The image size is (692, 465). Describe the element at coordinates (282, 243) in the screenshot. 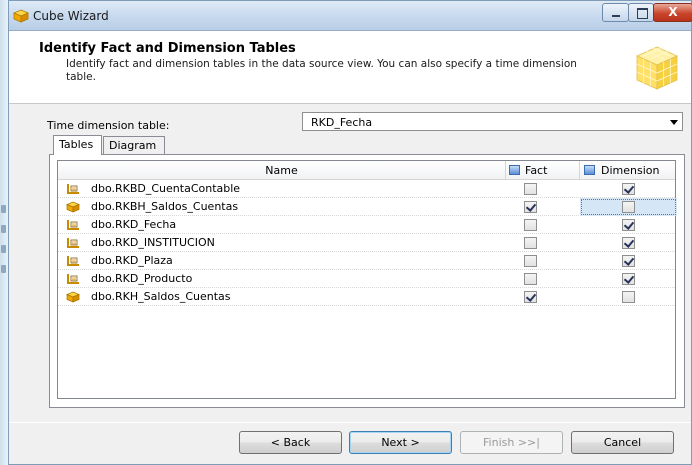

I see `table-name-cell: dbo.RKD_INSTITUCION` at that location.